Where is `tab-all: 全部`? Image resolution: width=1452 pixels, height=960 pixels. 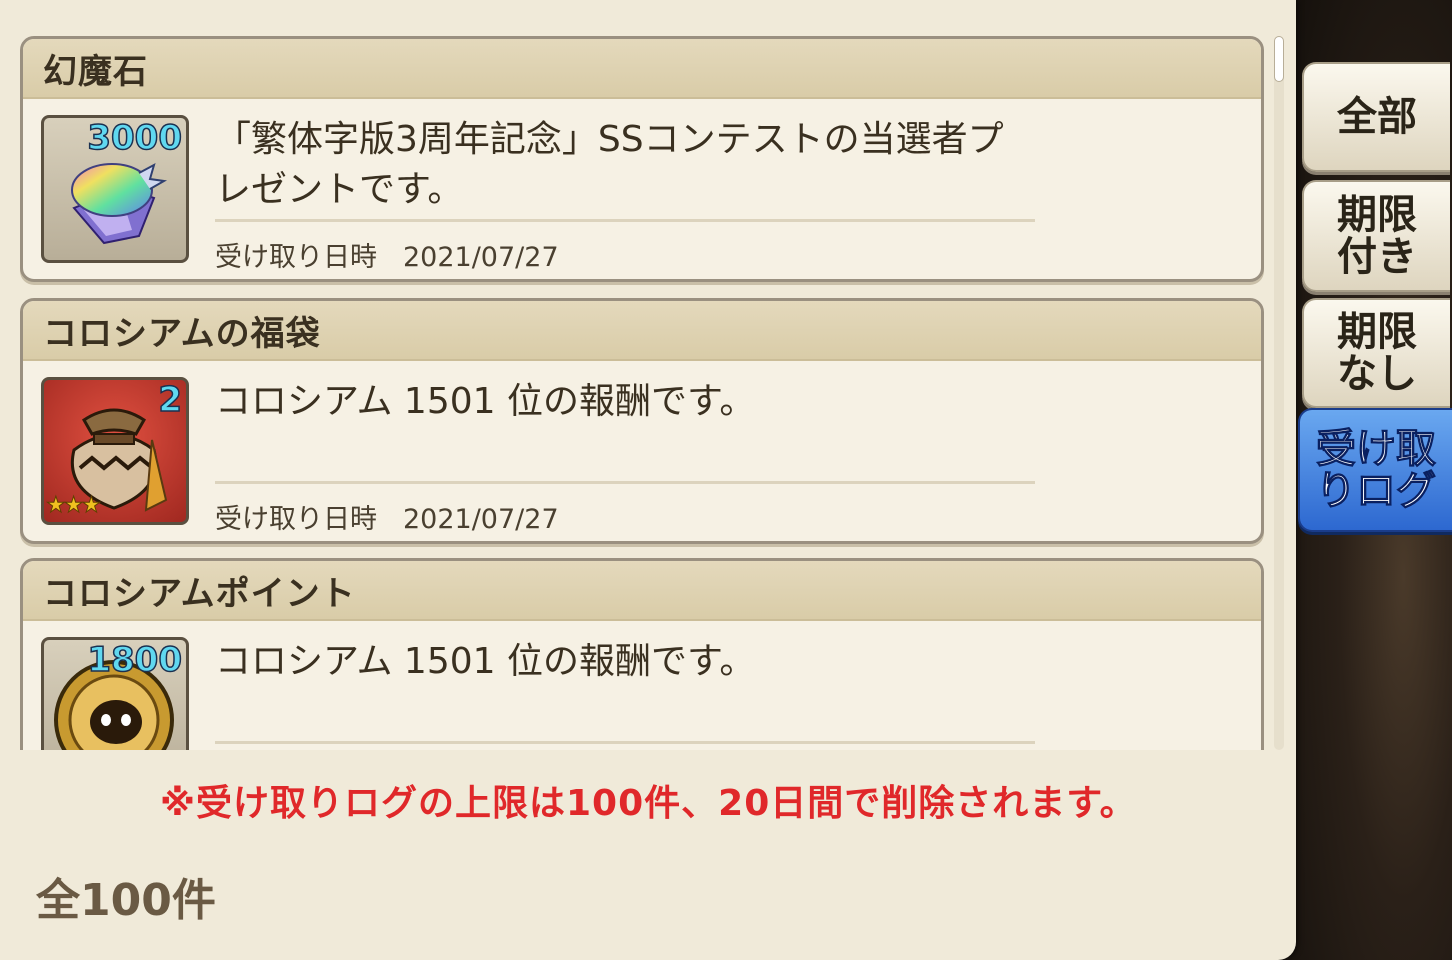 tab-all: 全部 is located at coordinates (1376, 117).